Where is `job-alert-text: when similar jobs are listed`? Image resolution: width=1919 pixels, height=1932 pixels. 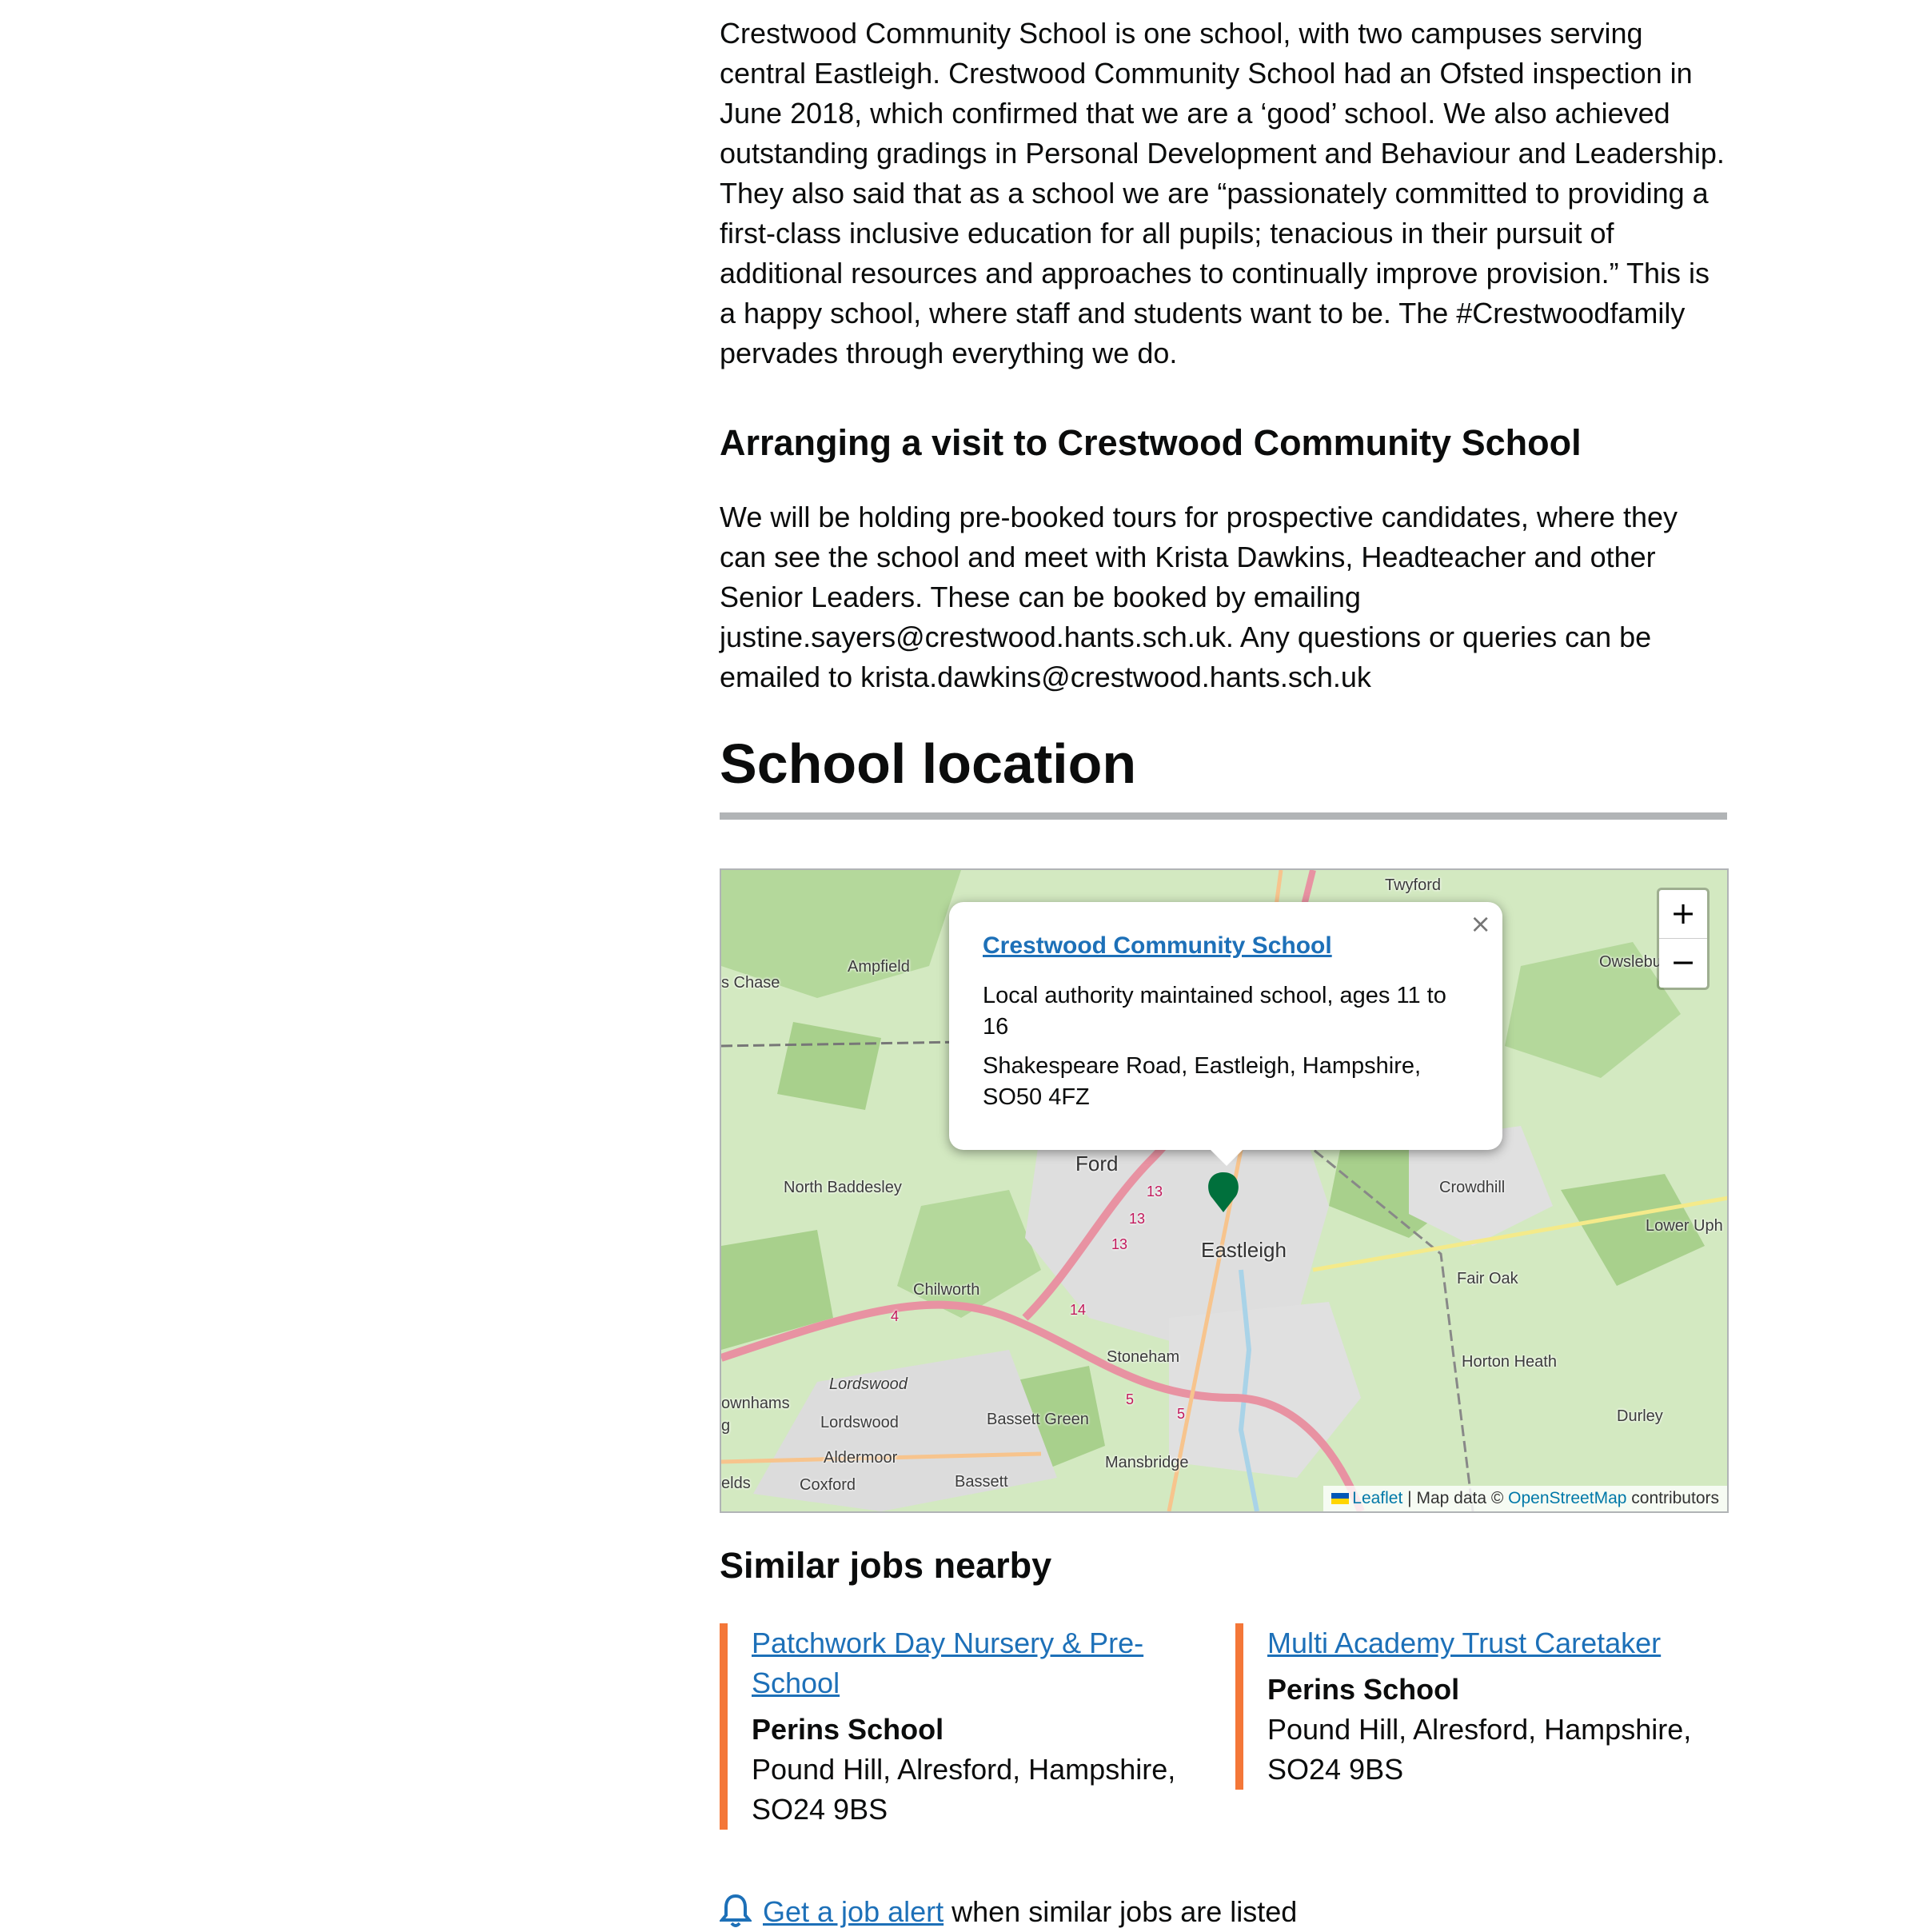 job-alert-text: when similar jobs are listed is located at coordinates (1121, 1912).